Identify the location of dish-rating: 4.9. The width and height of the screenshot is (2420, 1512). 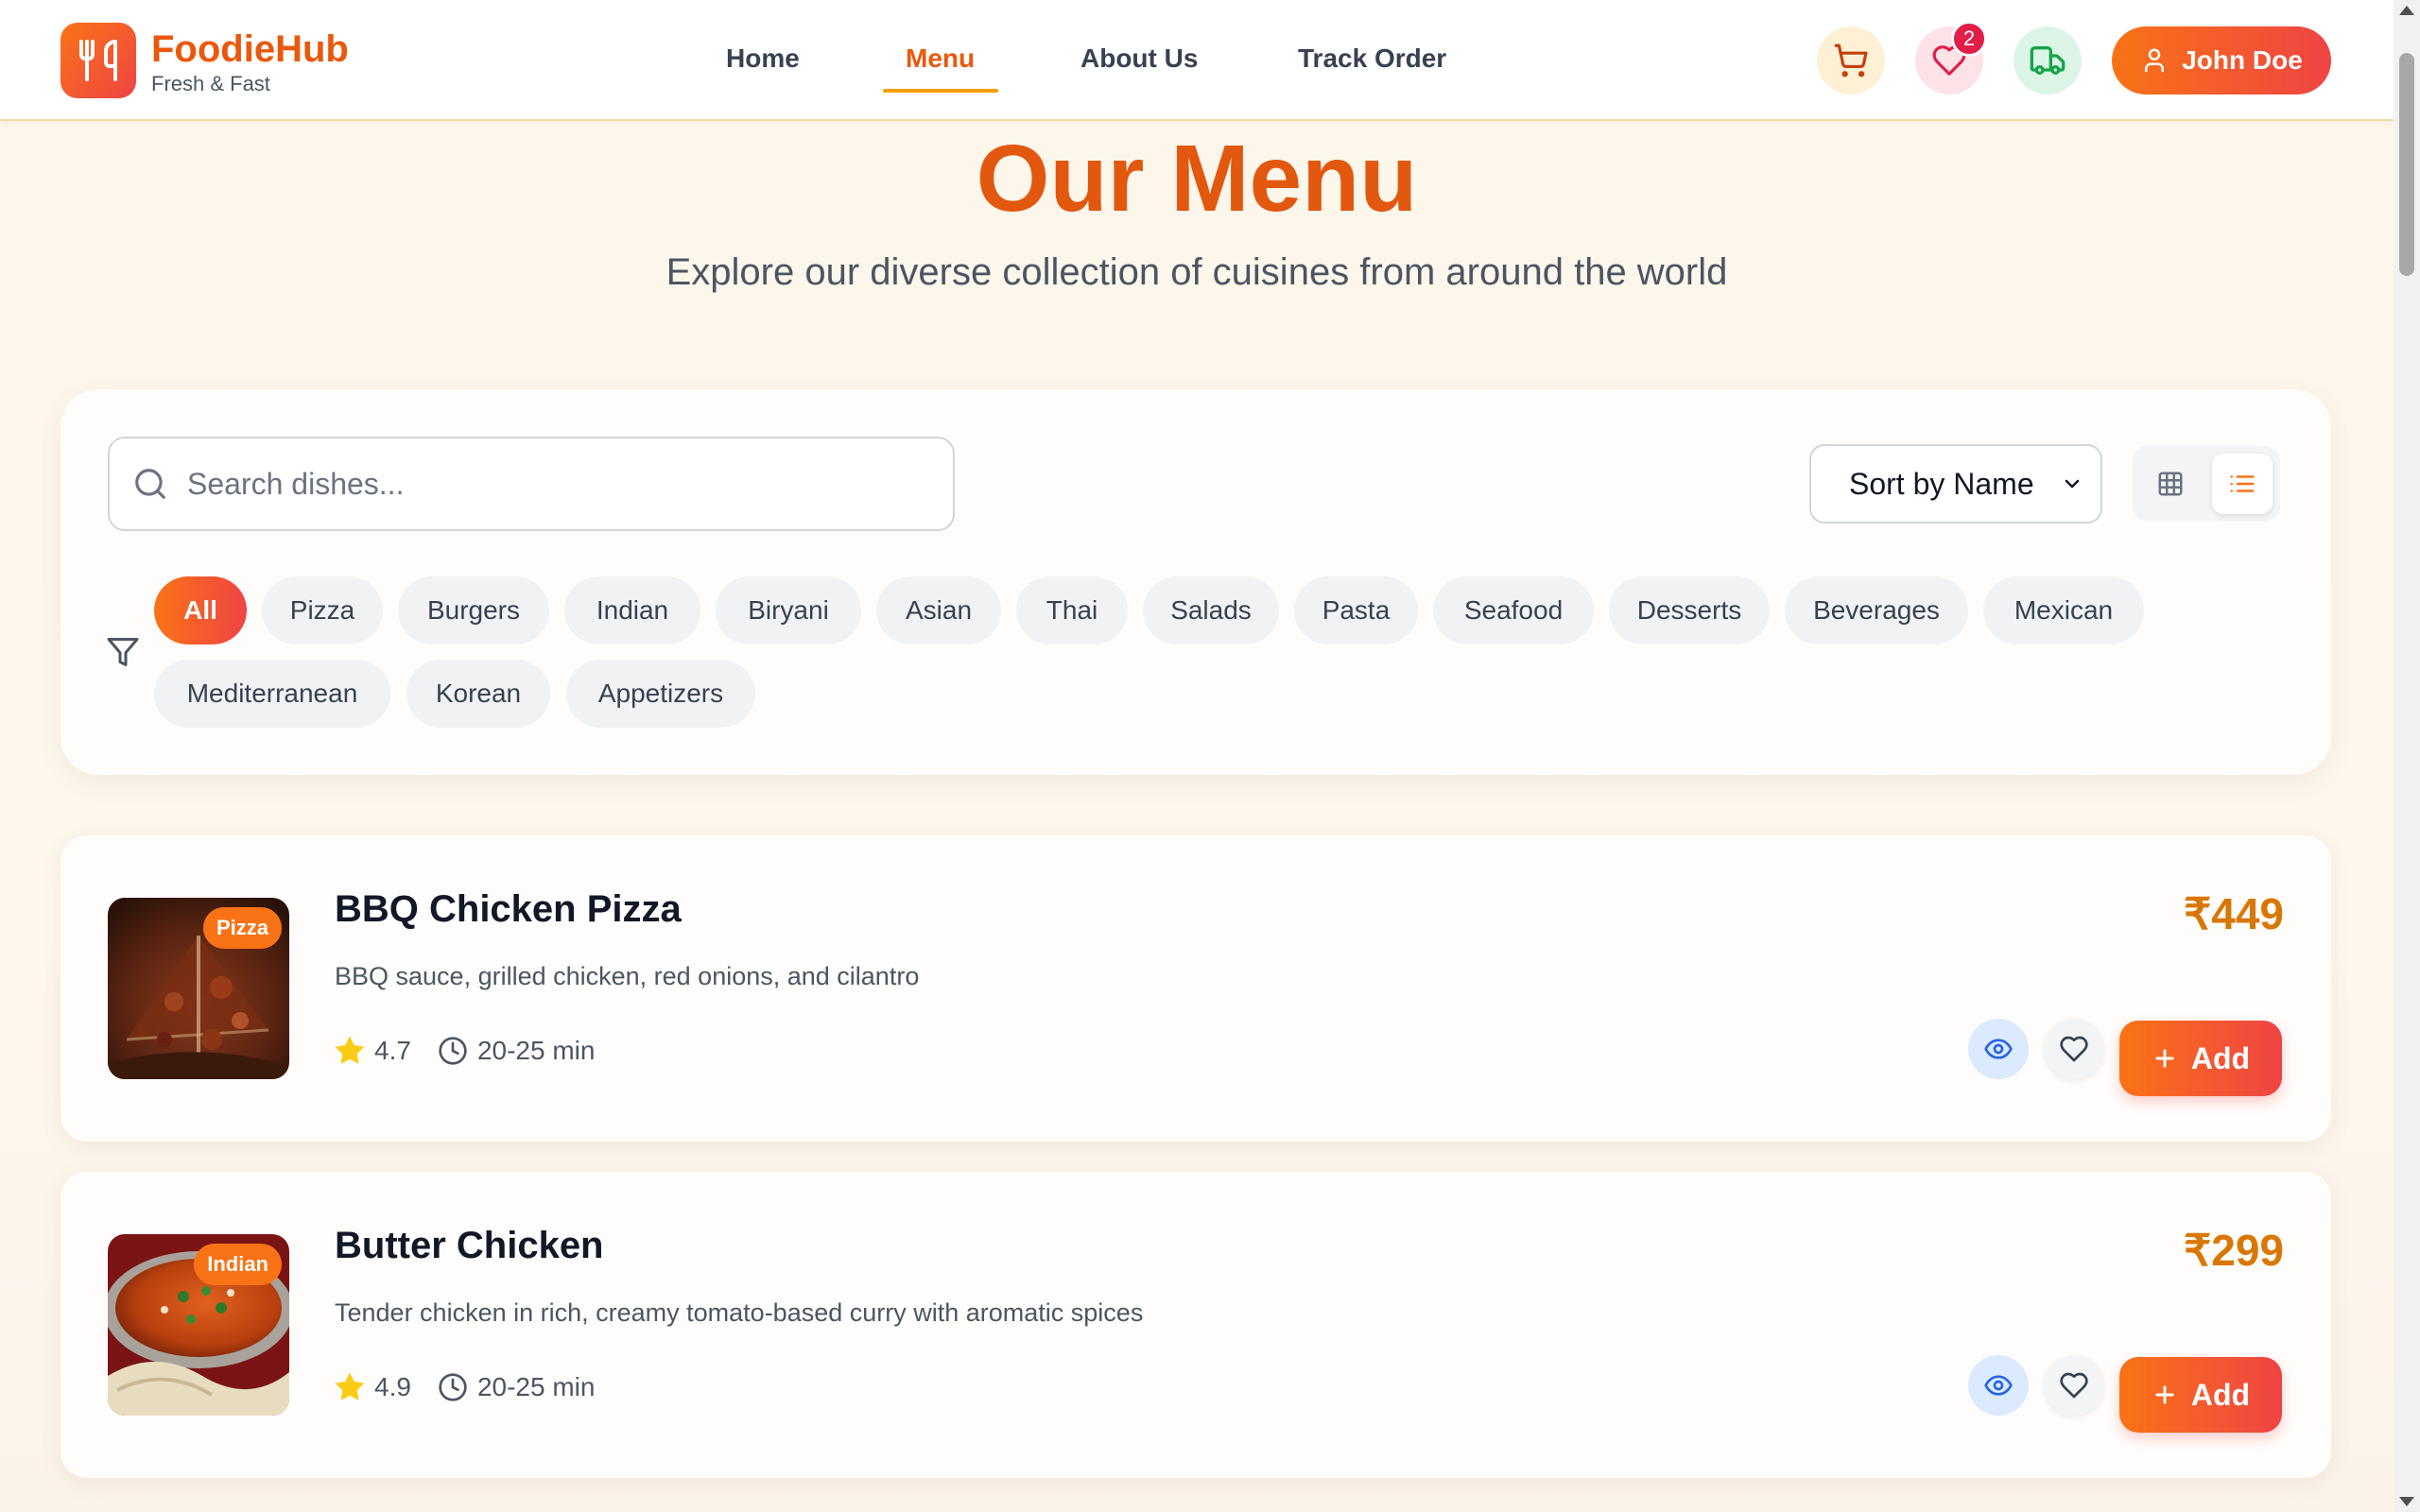
(392, 1386).